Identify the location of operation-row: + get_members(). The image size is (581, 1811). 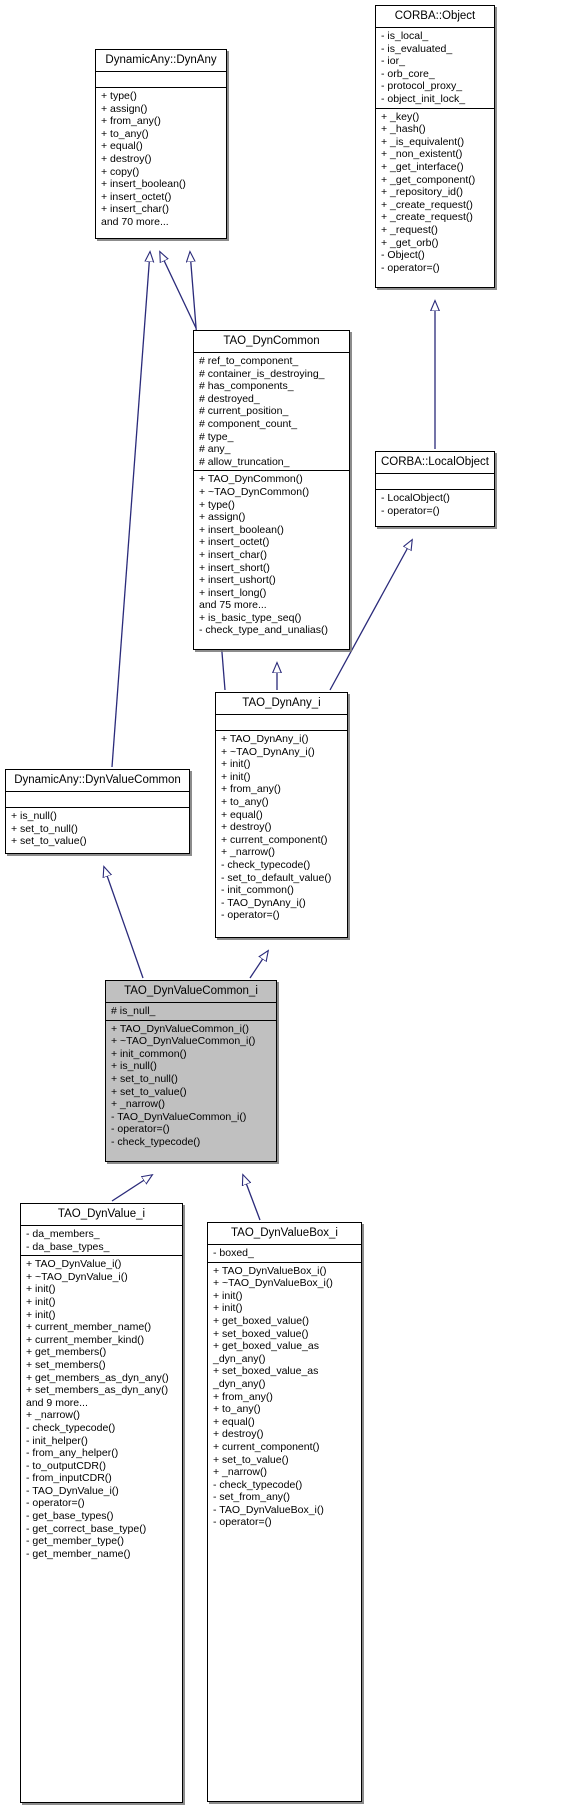
(66, 1352).